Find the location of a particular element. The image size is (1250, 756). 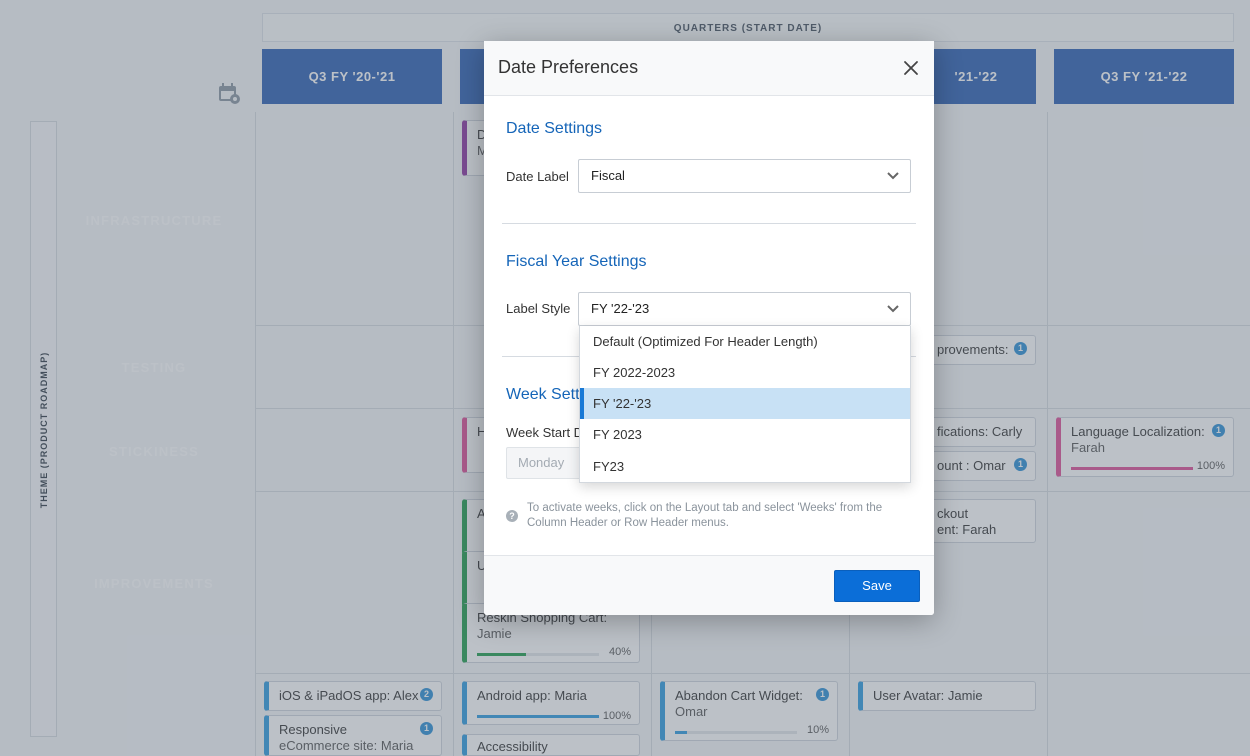

close-icon is located at coordinates (911, 68).